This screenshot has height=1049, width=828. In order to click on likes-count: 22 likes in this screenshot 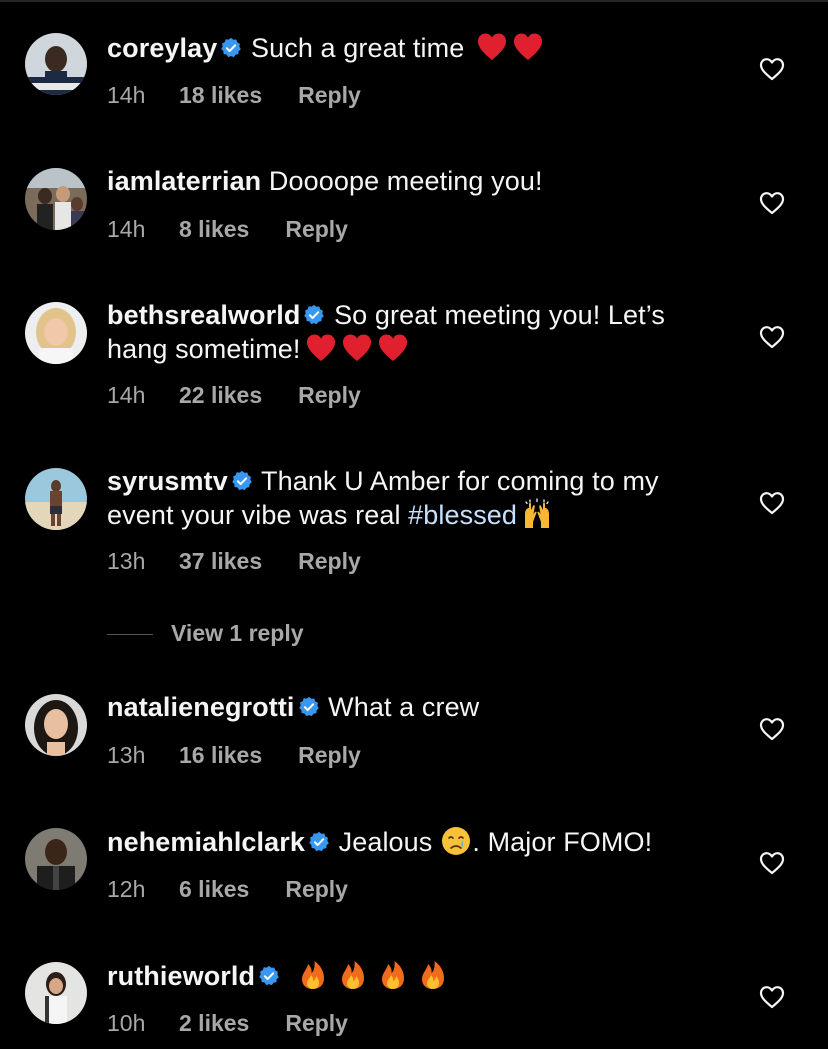, I will do `click(220, 395)`.